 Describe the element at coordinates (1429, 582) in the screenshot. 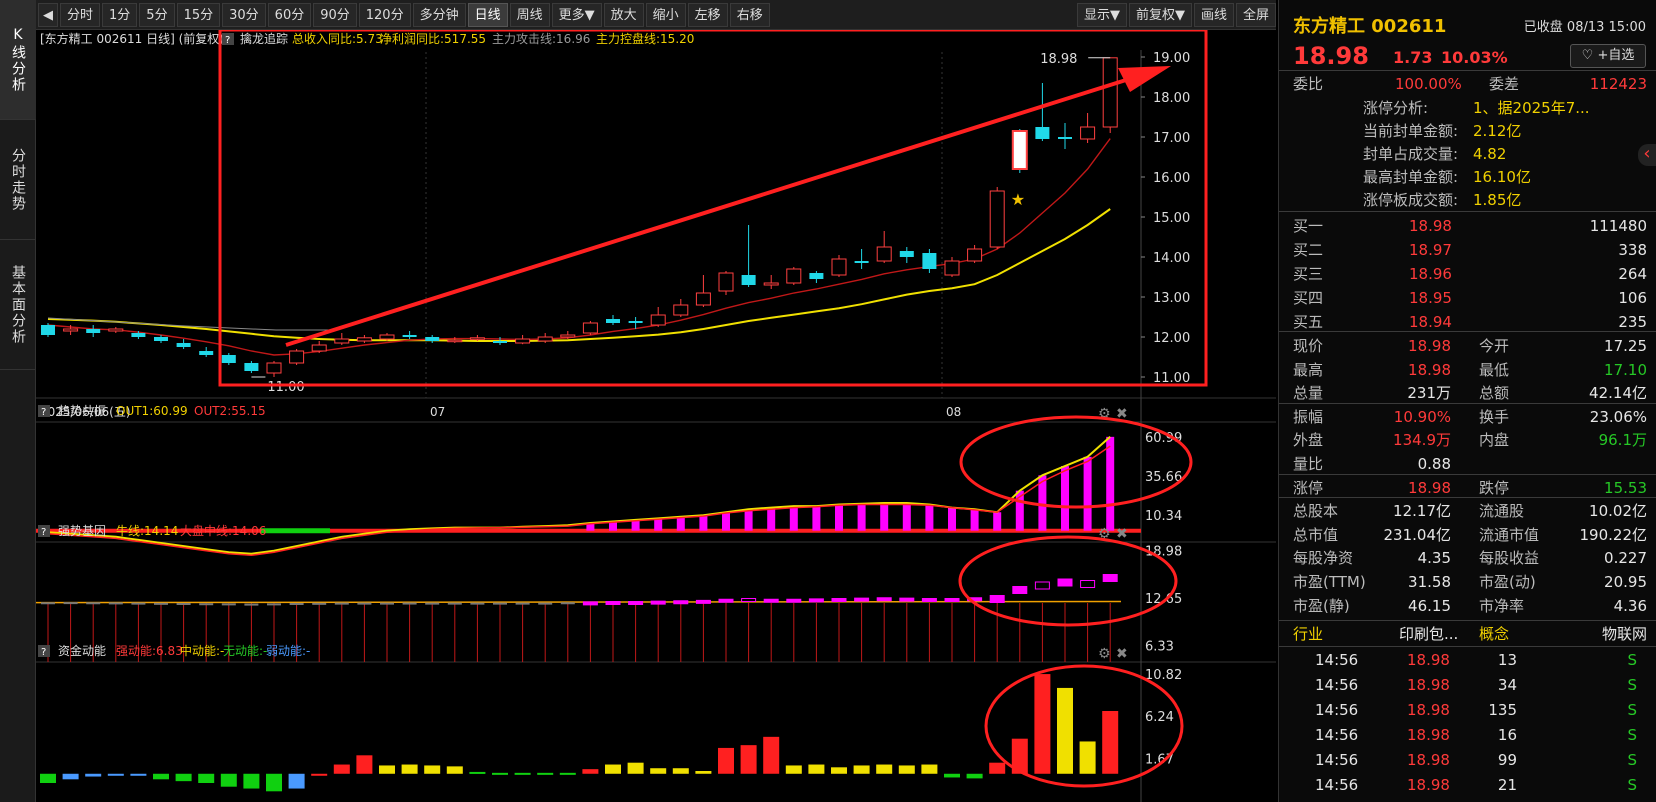

I see `stat-value: 31.58` at that location.